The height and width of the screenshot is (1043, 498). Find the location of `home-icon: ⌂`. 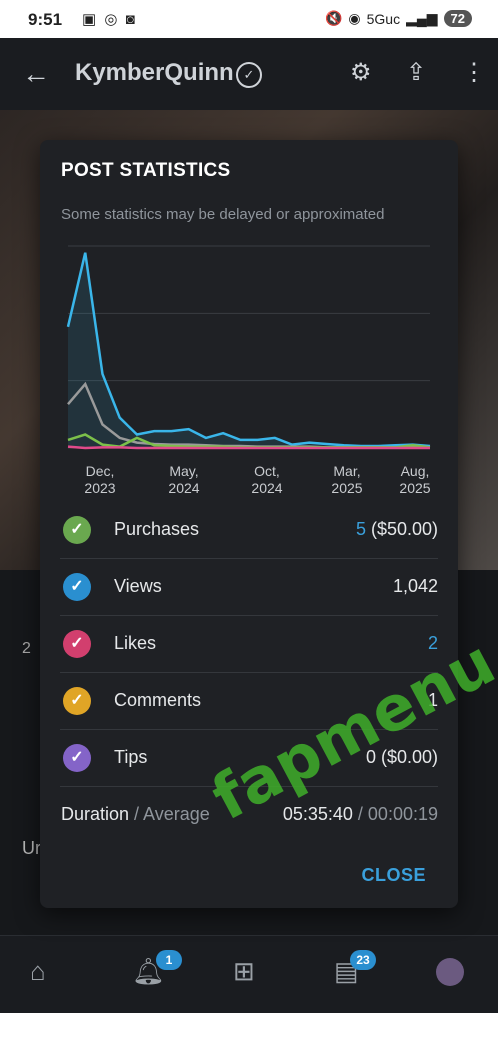

home-icon: ⌂ is located at coordinates (38, 971).